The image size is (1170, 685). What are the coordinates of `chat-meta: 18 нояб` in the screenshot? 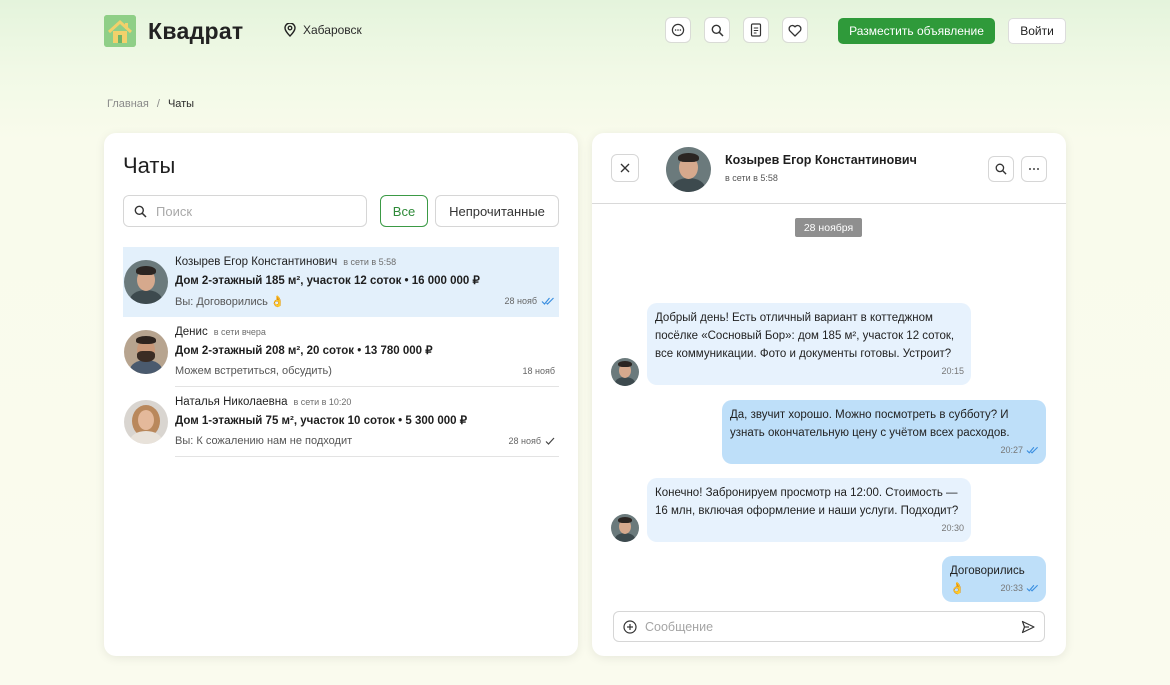 It's located at (538, 371).